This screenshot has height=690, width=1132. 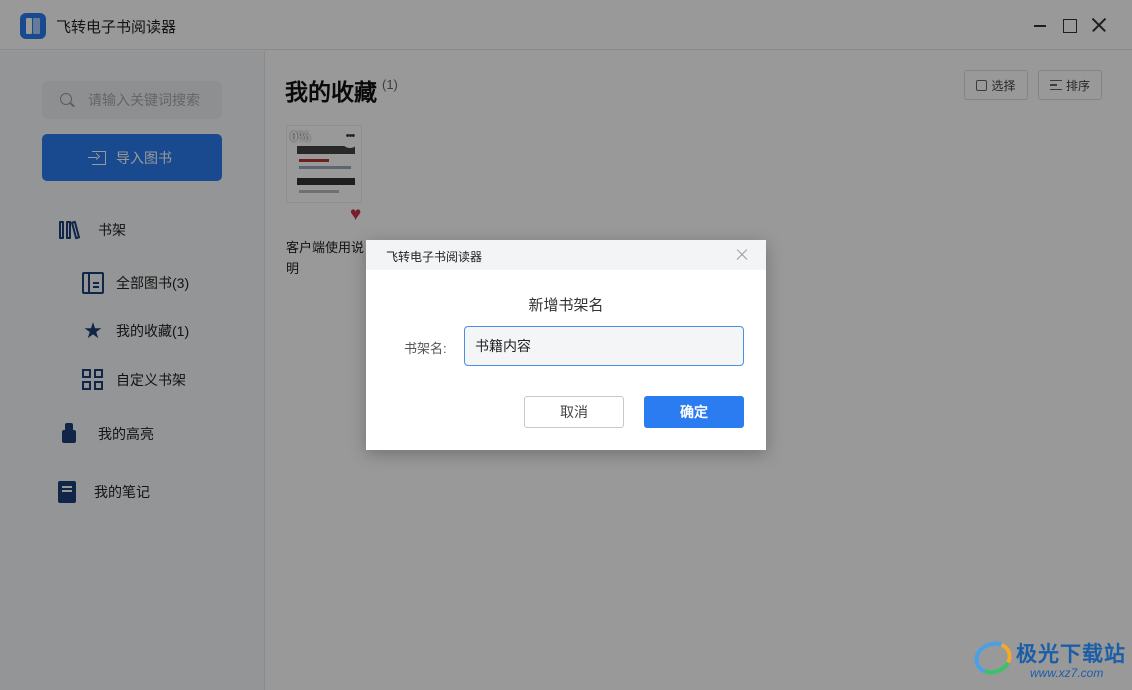 What do you see at coordinates (1067, 673) in the screenshot?
I see `watermark-url: www.xz7.com` at bounding box center [1067, 673].